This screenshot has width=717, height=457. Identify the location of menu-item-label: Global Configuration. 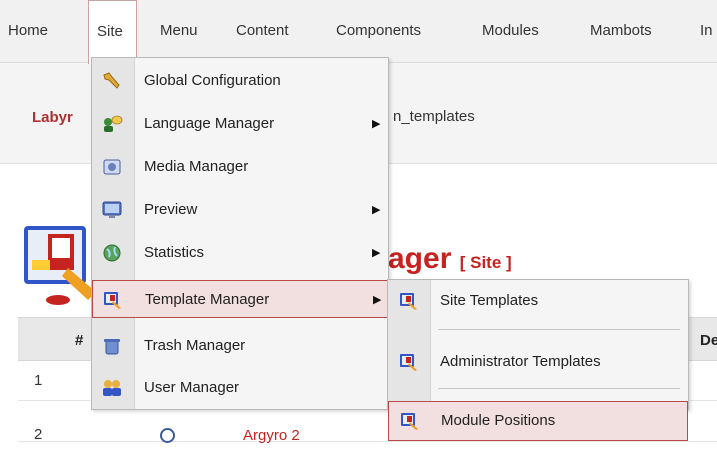
(212, 80).